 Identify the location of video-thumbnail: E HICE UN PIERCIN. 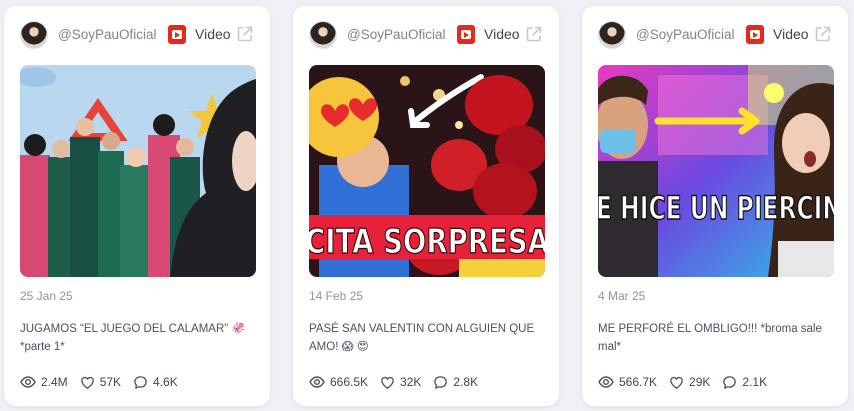
(716, 171).